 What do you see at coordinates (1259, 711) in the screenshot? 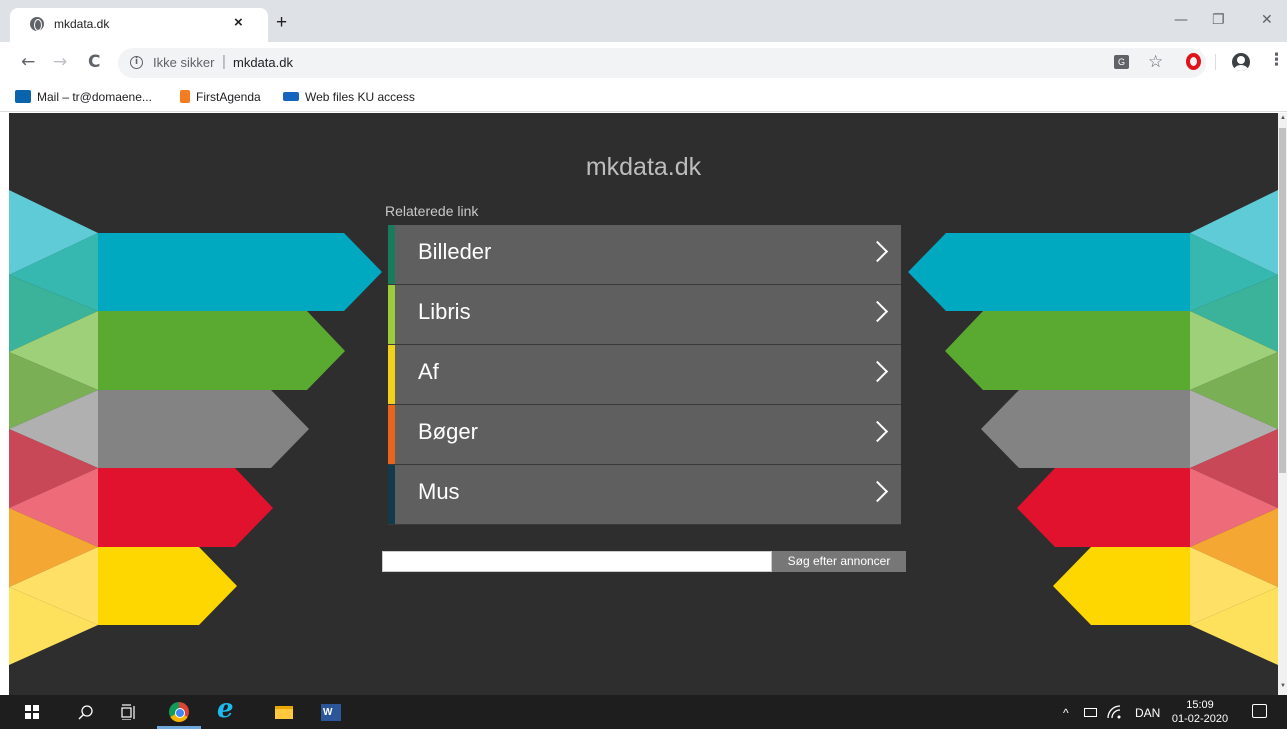
I see `notification-center-icon` at bounding box center [1259, 711].